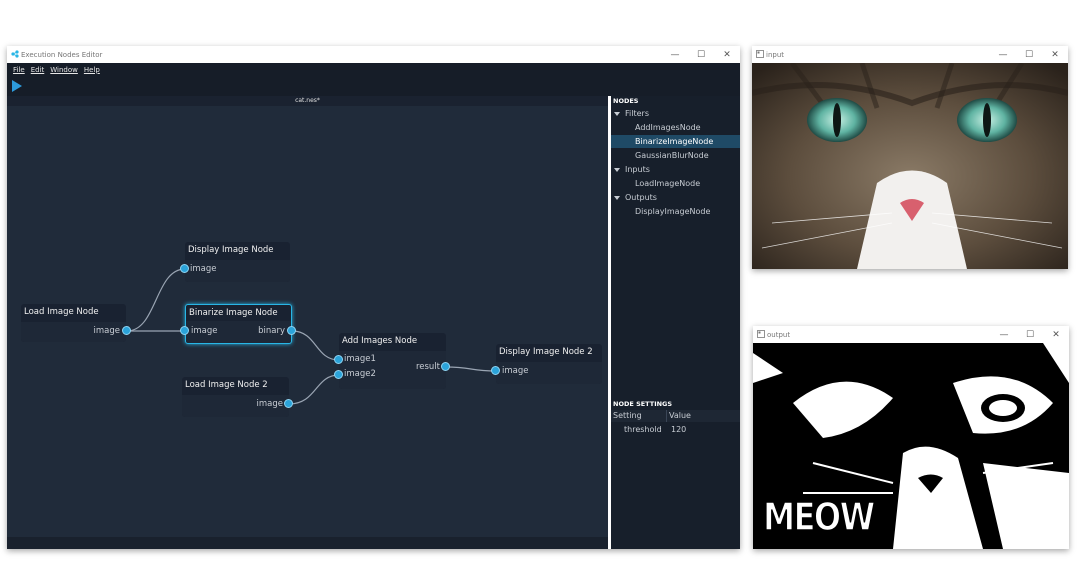  I want to click on tree-item-displayimagenode: DisplayImageNode, so click(675, 211).